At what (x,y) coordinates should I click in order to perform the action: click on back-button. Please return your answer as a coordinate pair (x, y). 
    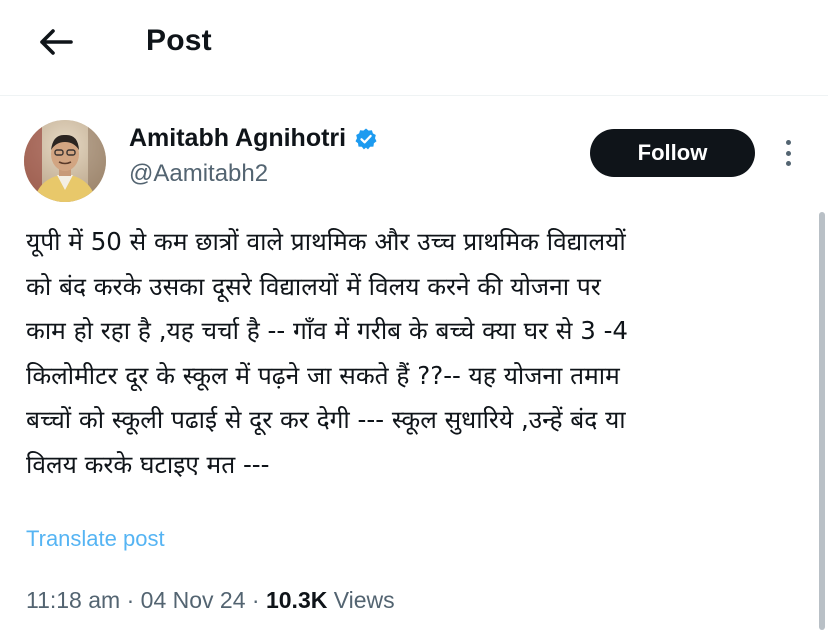
    Looking at the image, I should click on (56, 42).